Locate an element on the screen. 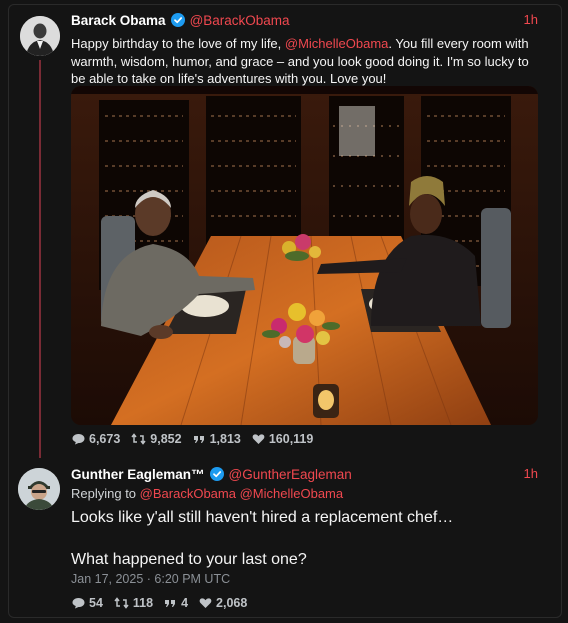  quote-button: 4 is located at coordinates (176, 603).